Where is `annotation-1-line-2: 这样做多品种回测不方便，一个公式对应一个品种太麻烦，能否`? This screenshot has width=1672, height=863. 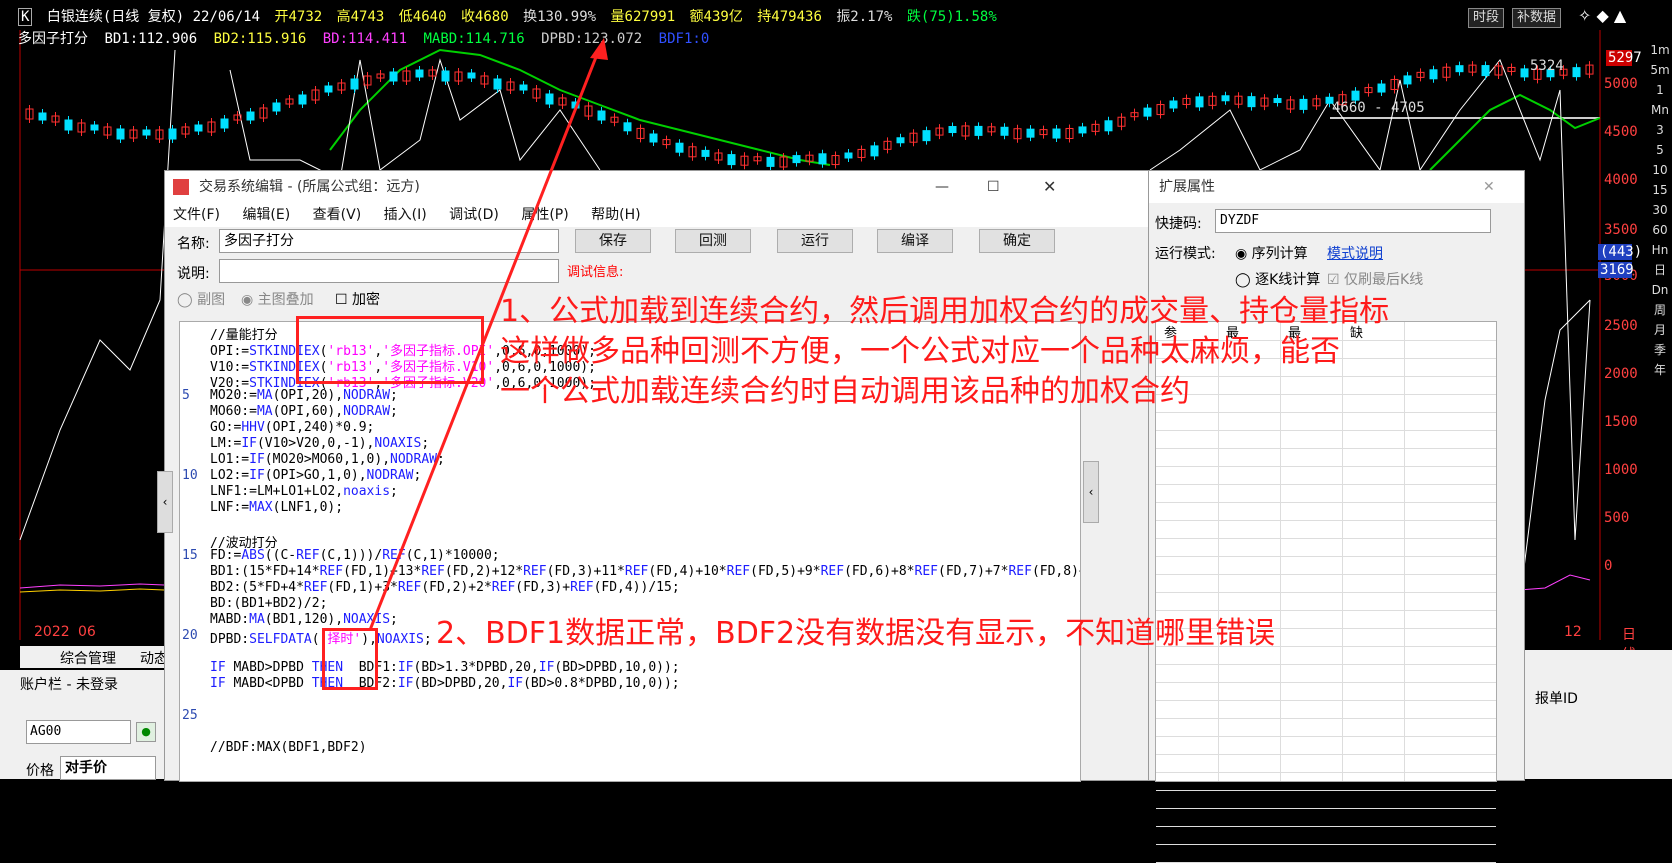
annotation-1-line-2: 这样做多品种回测不方便，一个公式对应一个品种太麻烦，能否 is located at coordinates (920, 351).